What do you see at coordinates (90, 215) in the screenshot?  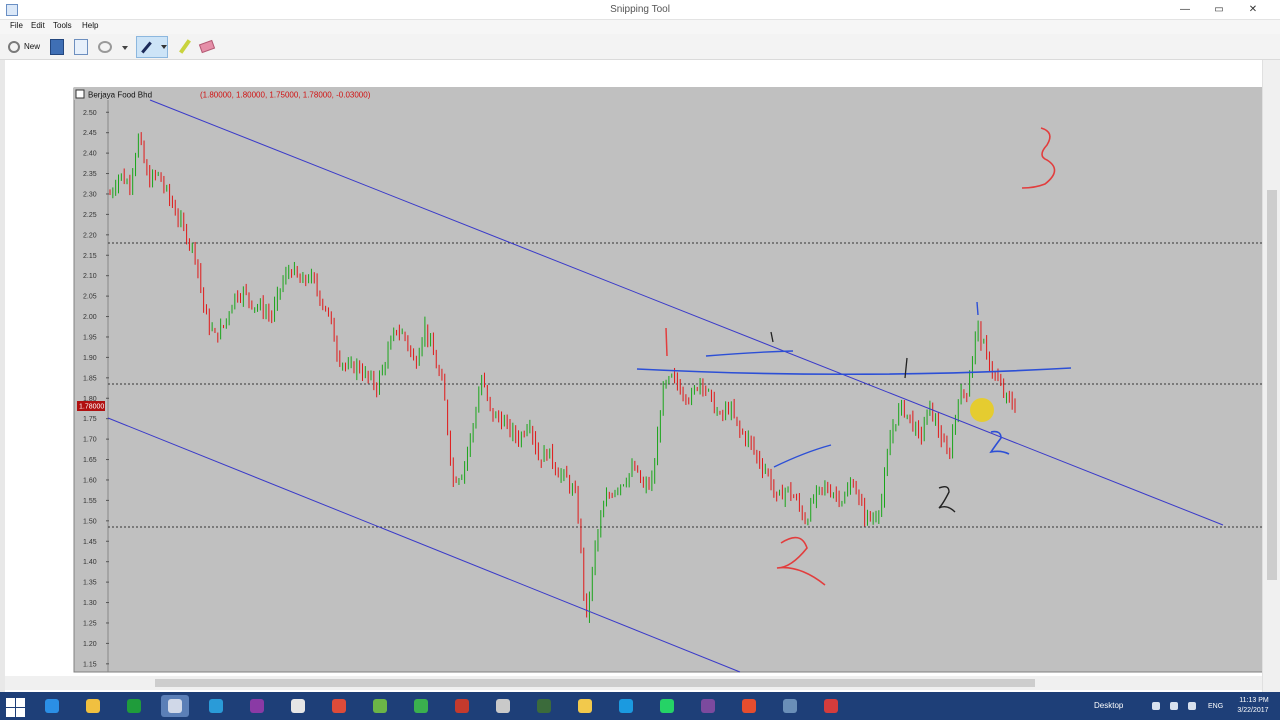 I see `y-tick-label: 2.25` at bounding box center [90, 215].